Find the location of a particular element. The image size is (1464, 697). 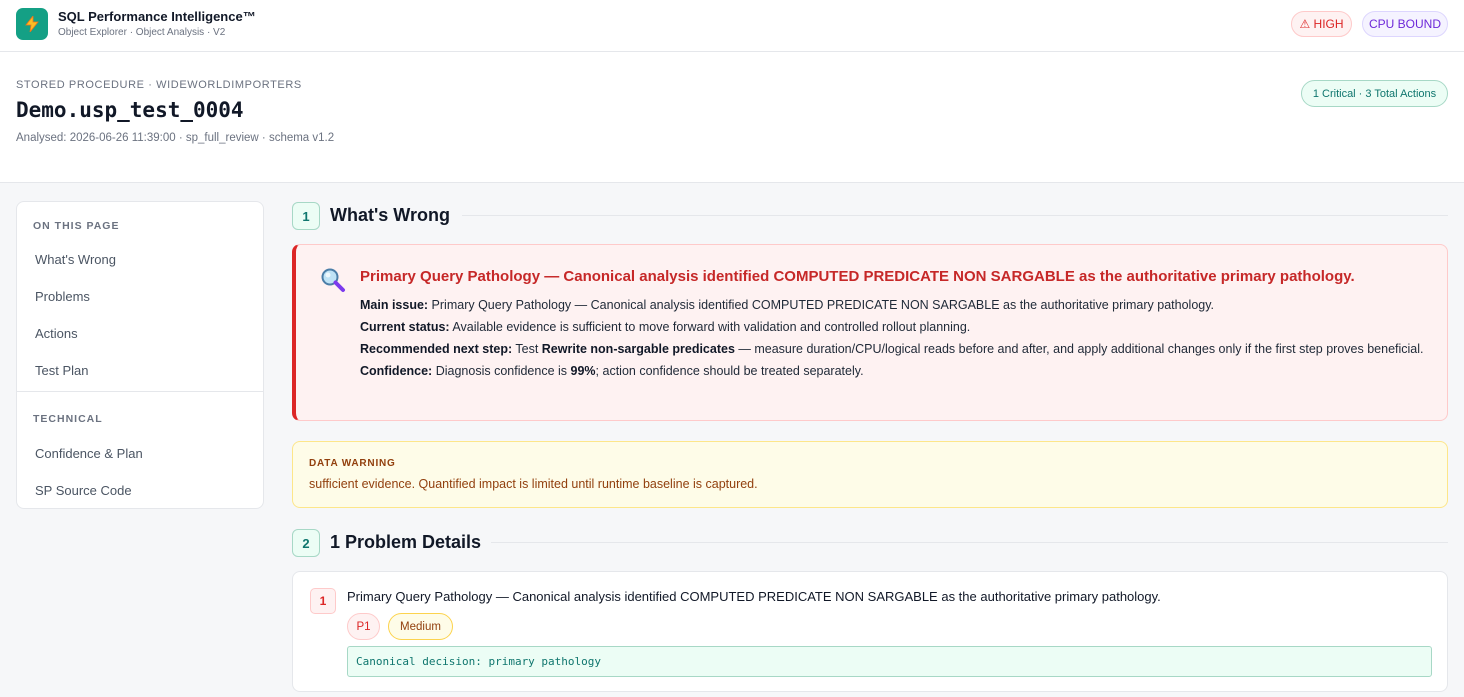

section-number-badge: 1 is located at coordinates (306, 216).